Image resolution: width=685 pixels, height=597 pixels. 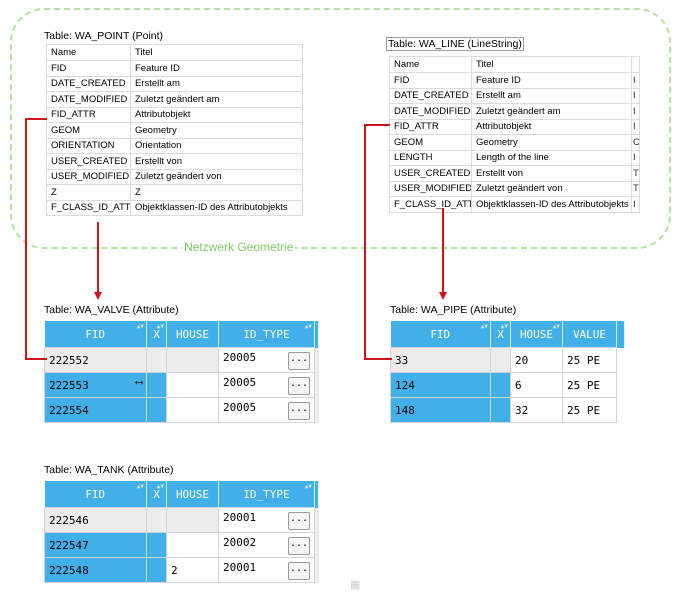 What do you see at coordinates (453, 310) in the screenshot?
I see `wa-pipe-caption: Table: WA_PIPE (Attribute)` at bounding box center [453, 310].